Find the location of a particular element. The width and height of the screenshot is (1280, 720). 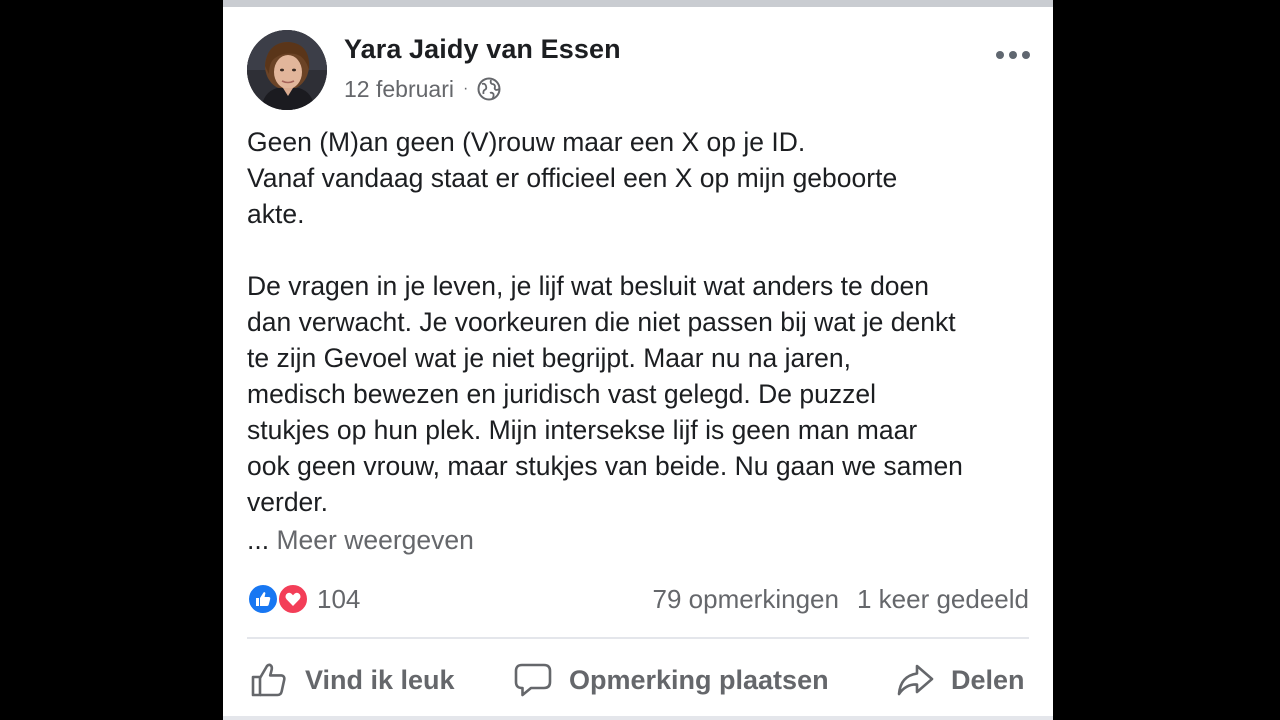

card-bottom-edge is located at coordinates (638, 718).